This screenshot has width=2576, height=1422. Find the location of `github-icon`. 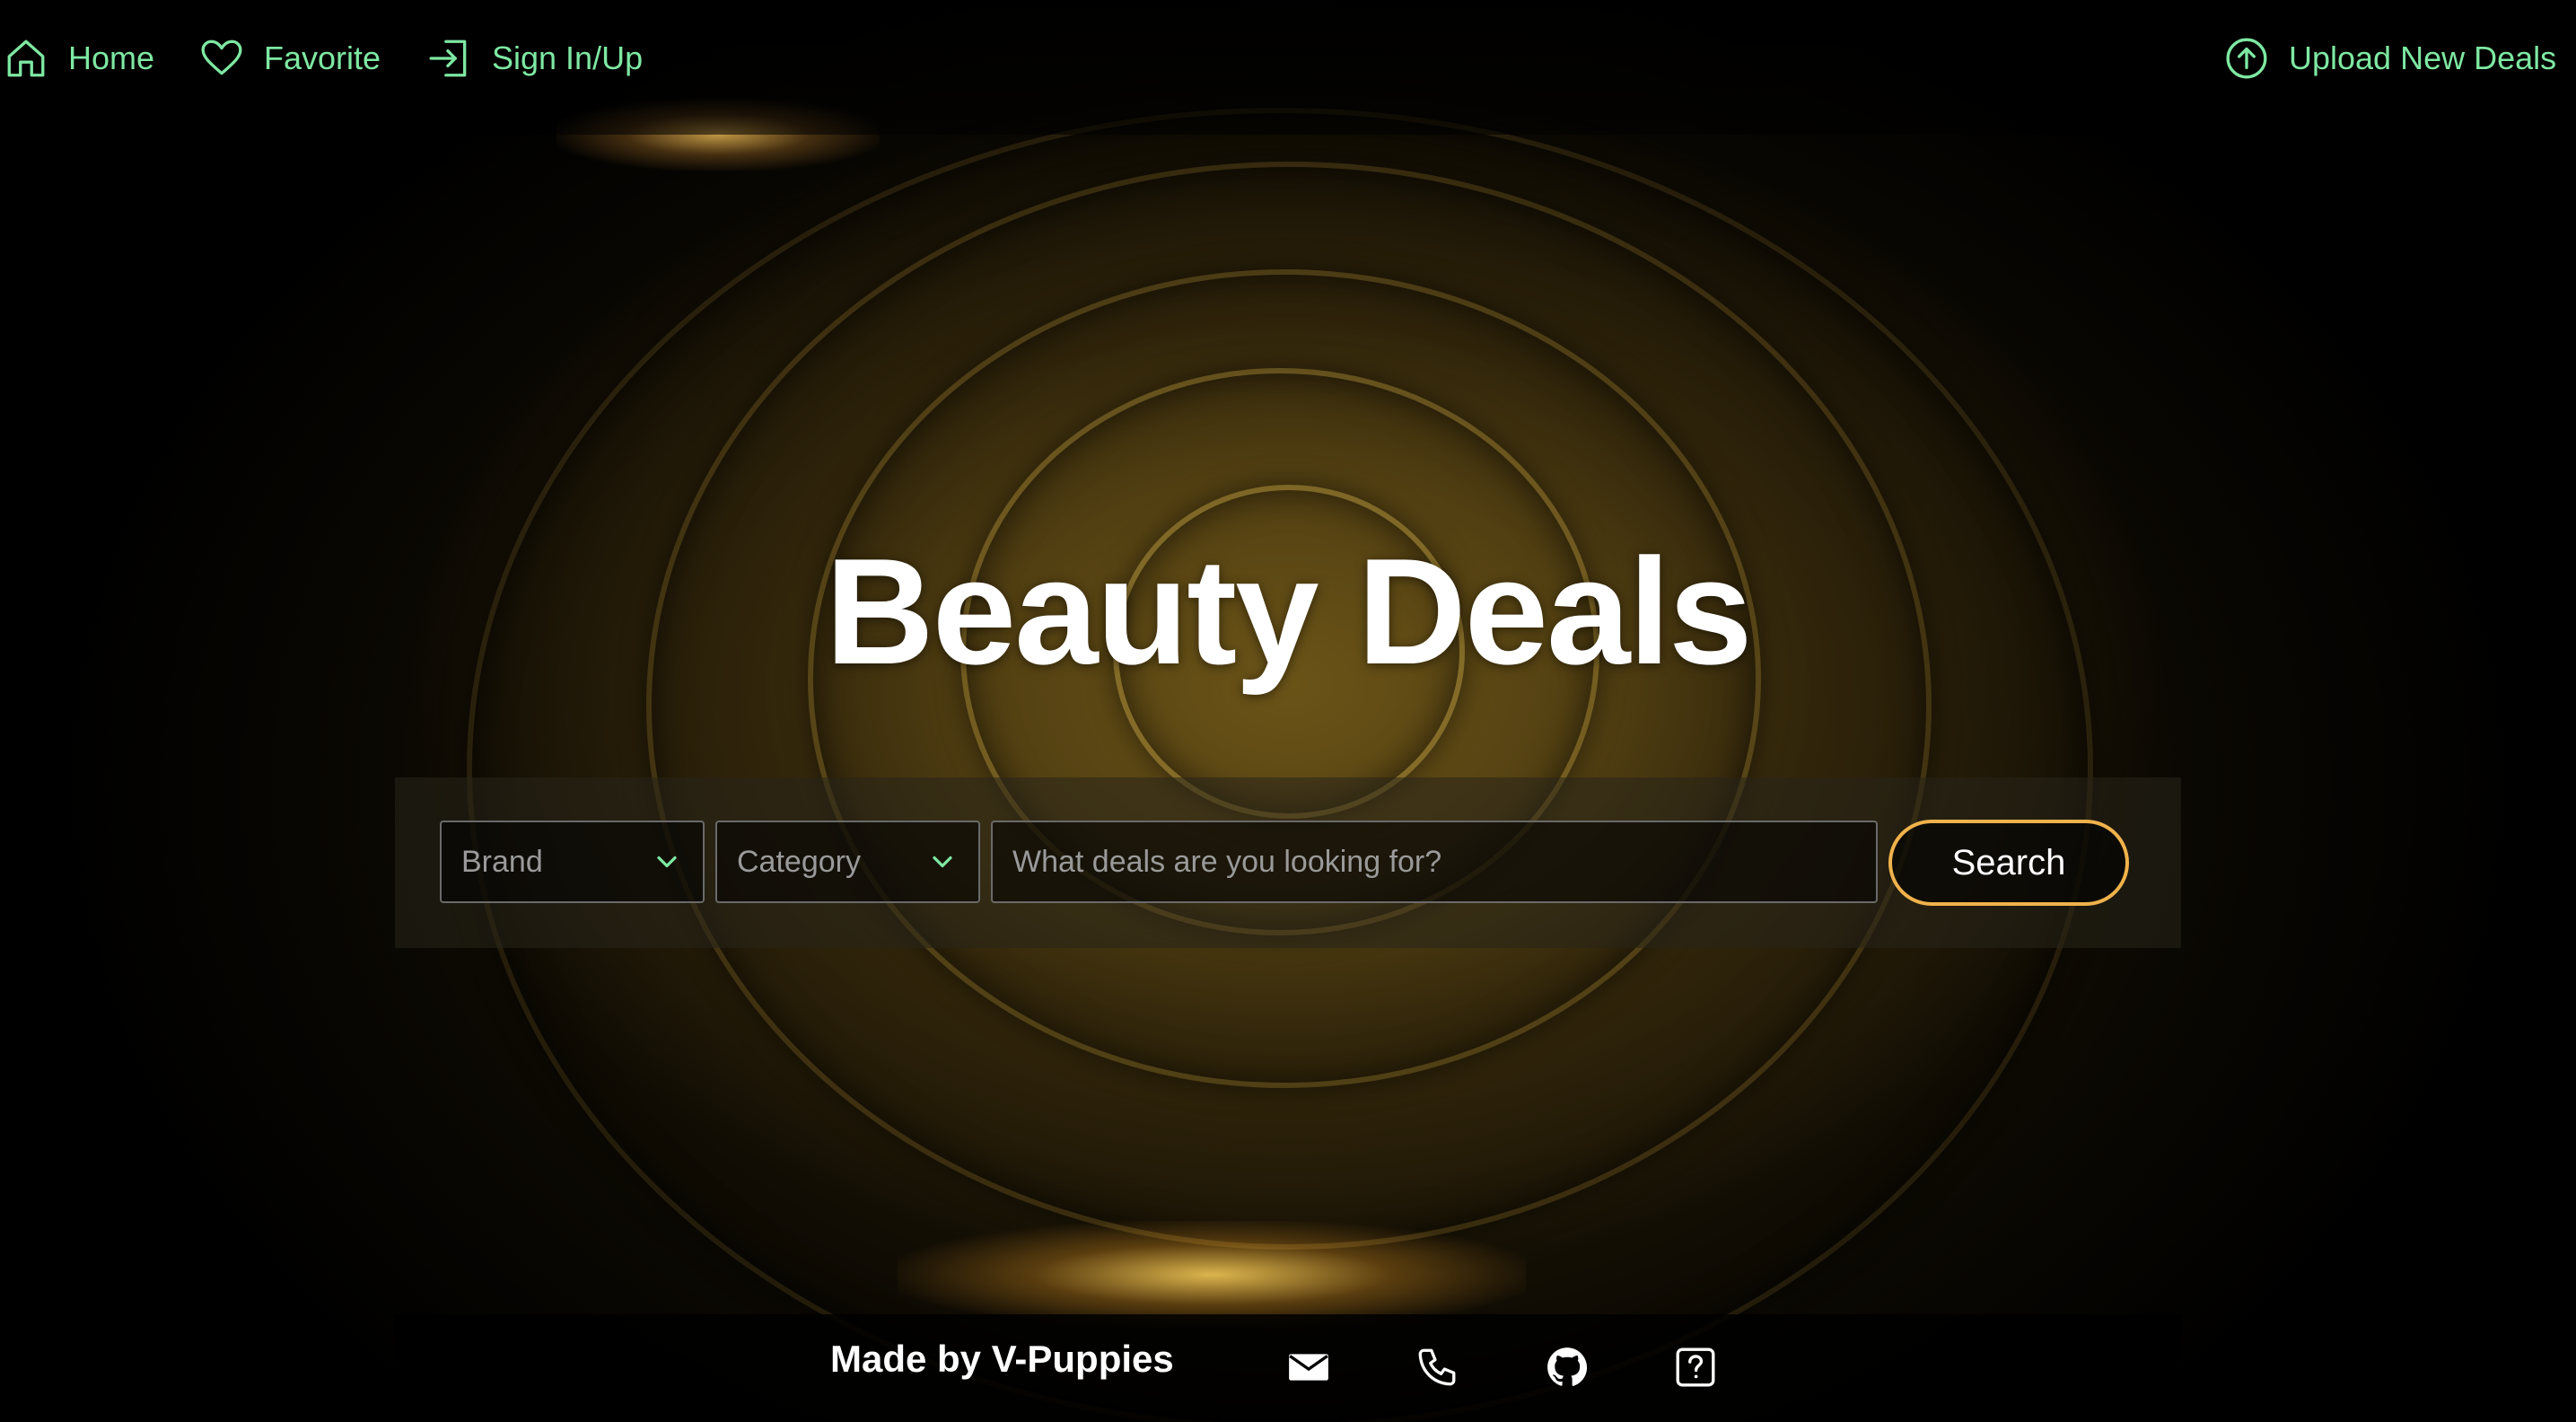

github-icon is located at coordinates (1567, 1367).